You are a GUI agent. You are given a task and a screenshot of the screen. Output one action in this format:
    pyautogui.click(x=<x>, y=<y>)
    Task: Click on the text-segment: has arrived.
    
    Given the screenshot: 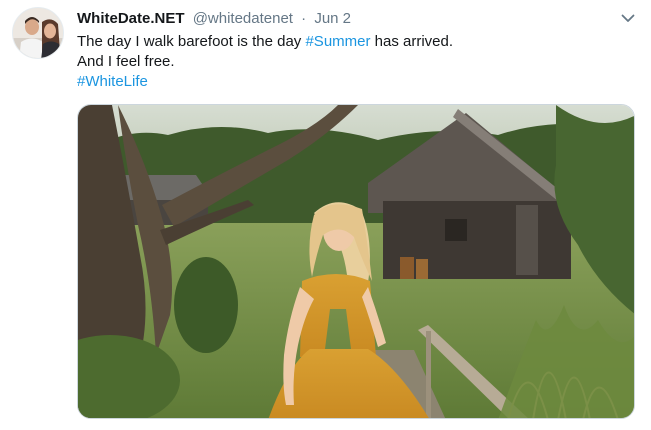 What is the action you would take?
    pyautogui.click(x=412, y=41)
    